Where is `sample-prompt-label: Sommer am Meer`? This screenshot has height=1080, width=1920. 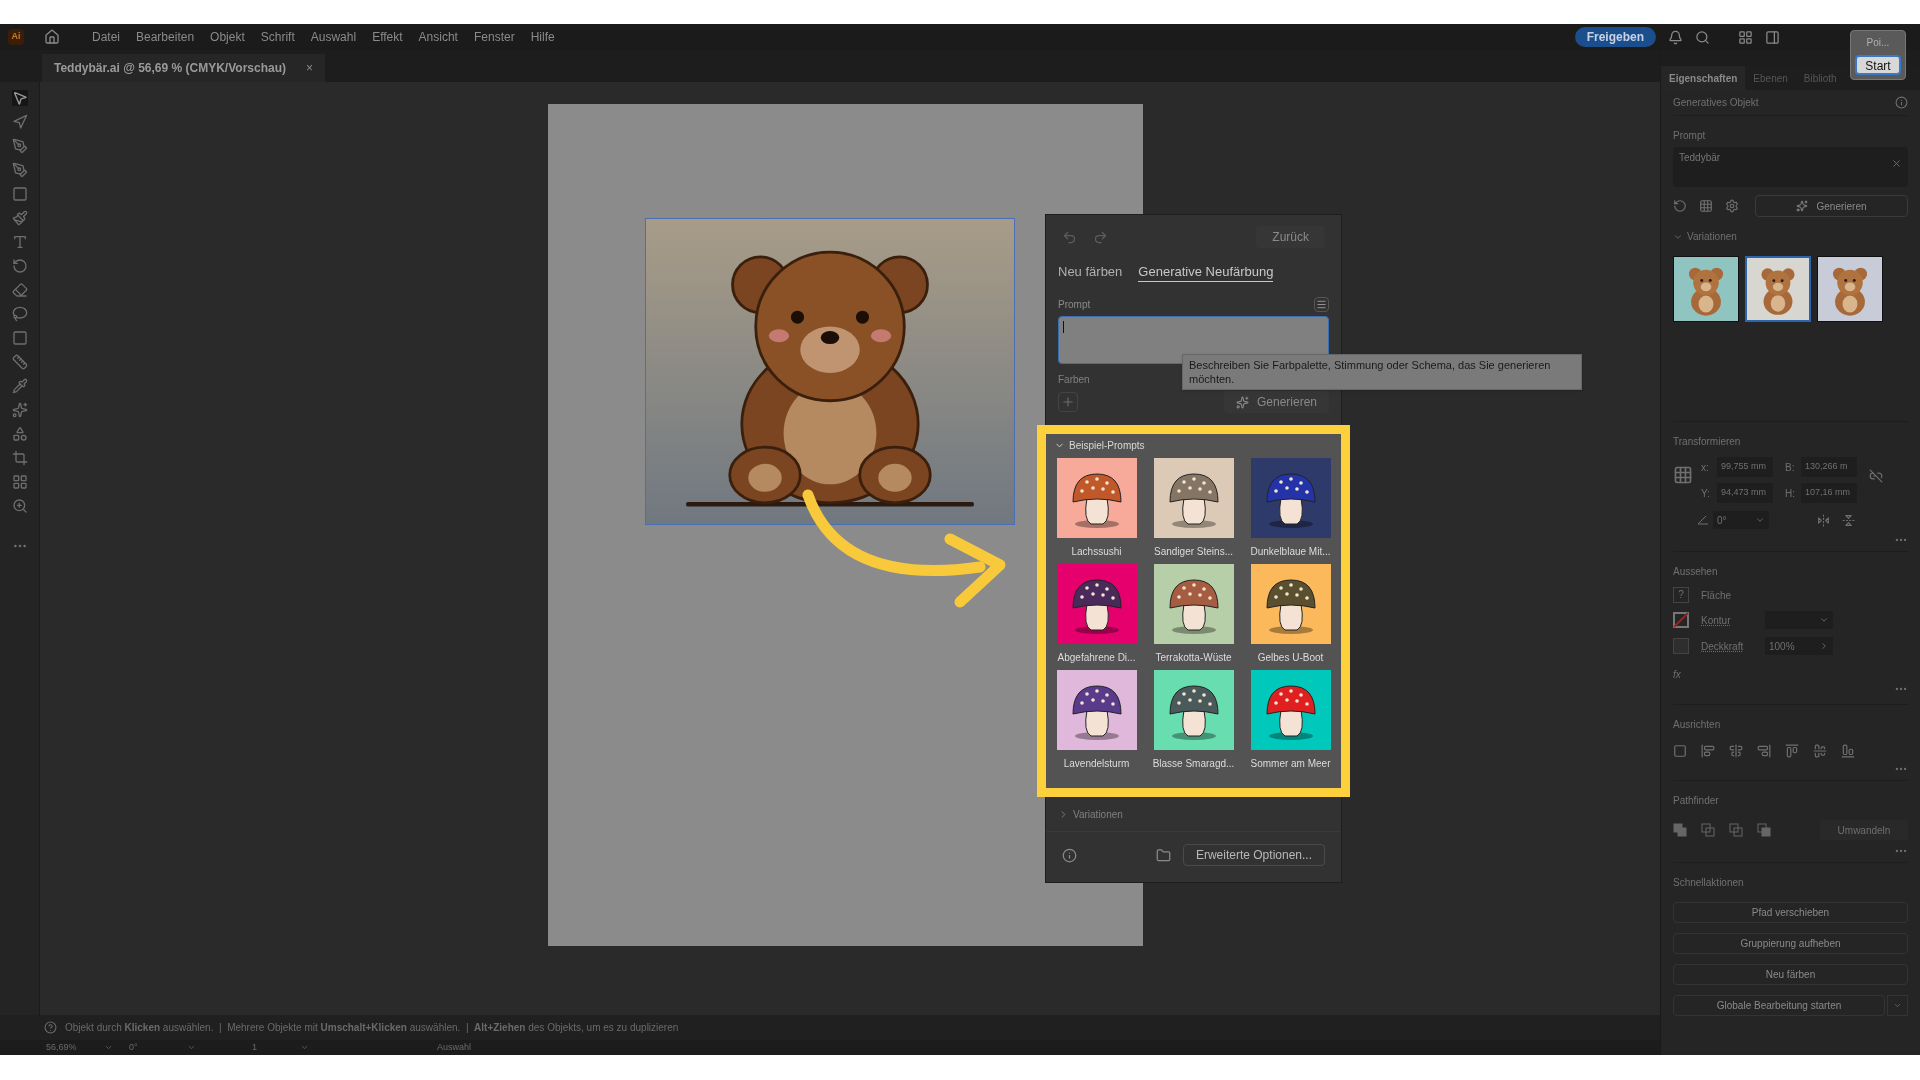 sample-prompt-label: Sommer am Meer is located at coordinates (1290, 763).